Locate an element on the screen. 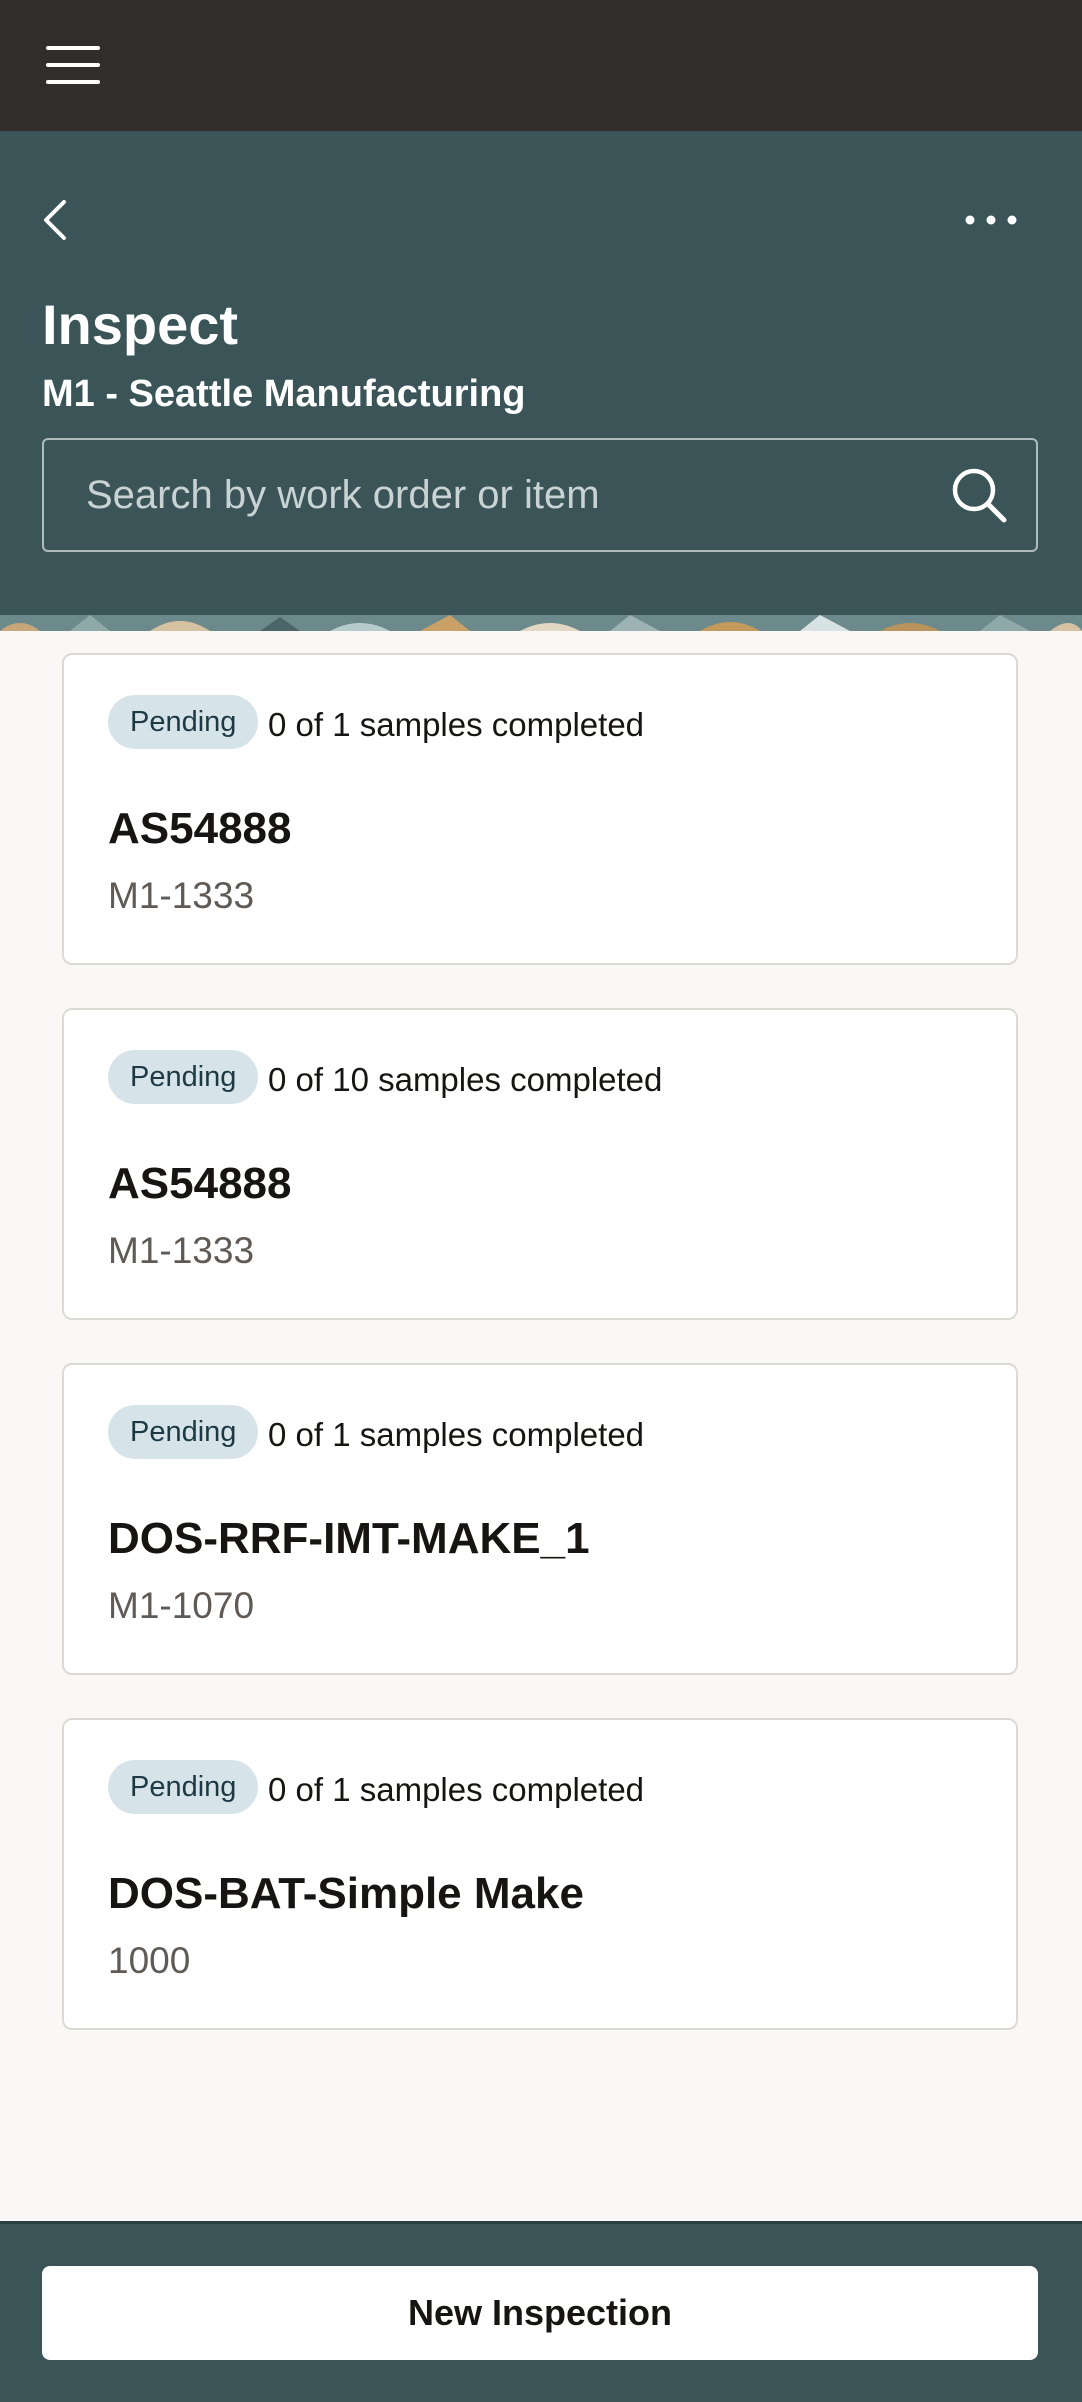 The height and width of the screenshot is (2402, 1082). card-subtitle: 1000 is located at coordinates (149, 1960).